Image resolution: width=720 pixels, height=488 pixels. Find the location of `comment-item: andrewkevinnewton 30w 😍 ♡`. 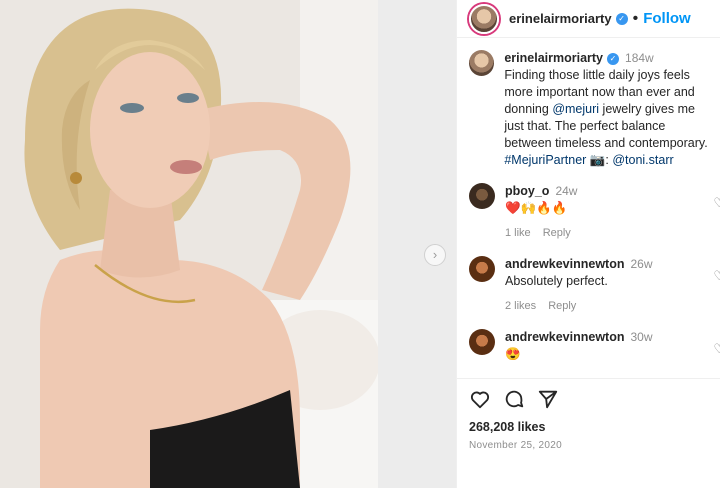

comment-item: andrewkevinnewton 30w 😍 ♡ is located at coordinates (588, 346).